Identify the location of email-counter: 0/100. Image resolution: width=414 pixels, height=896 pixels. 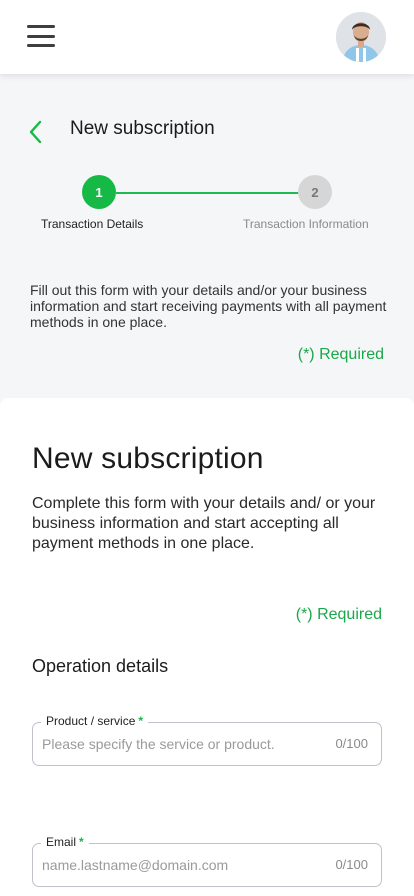
(351, 864).